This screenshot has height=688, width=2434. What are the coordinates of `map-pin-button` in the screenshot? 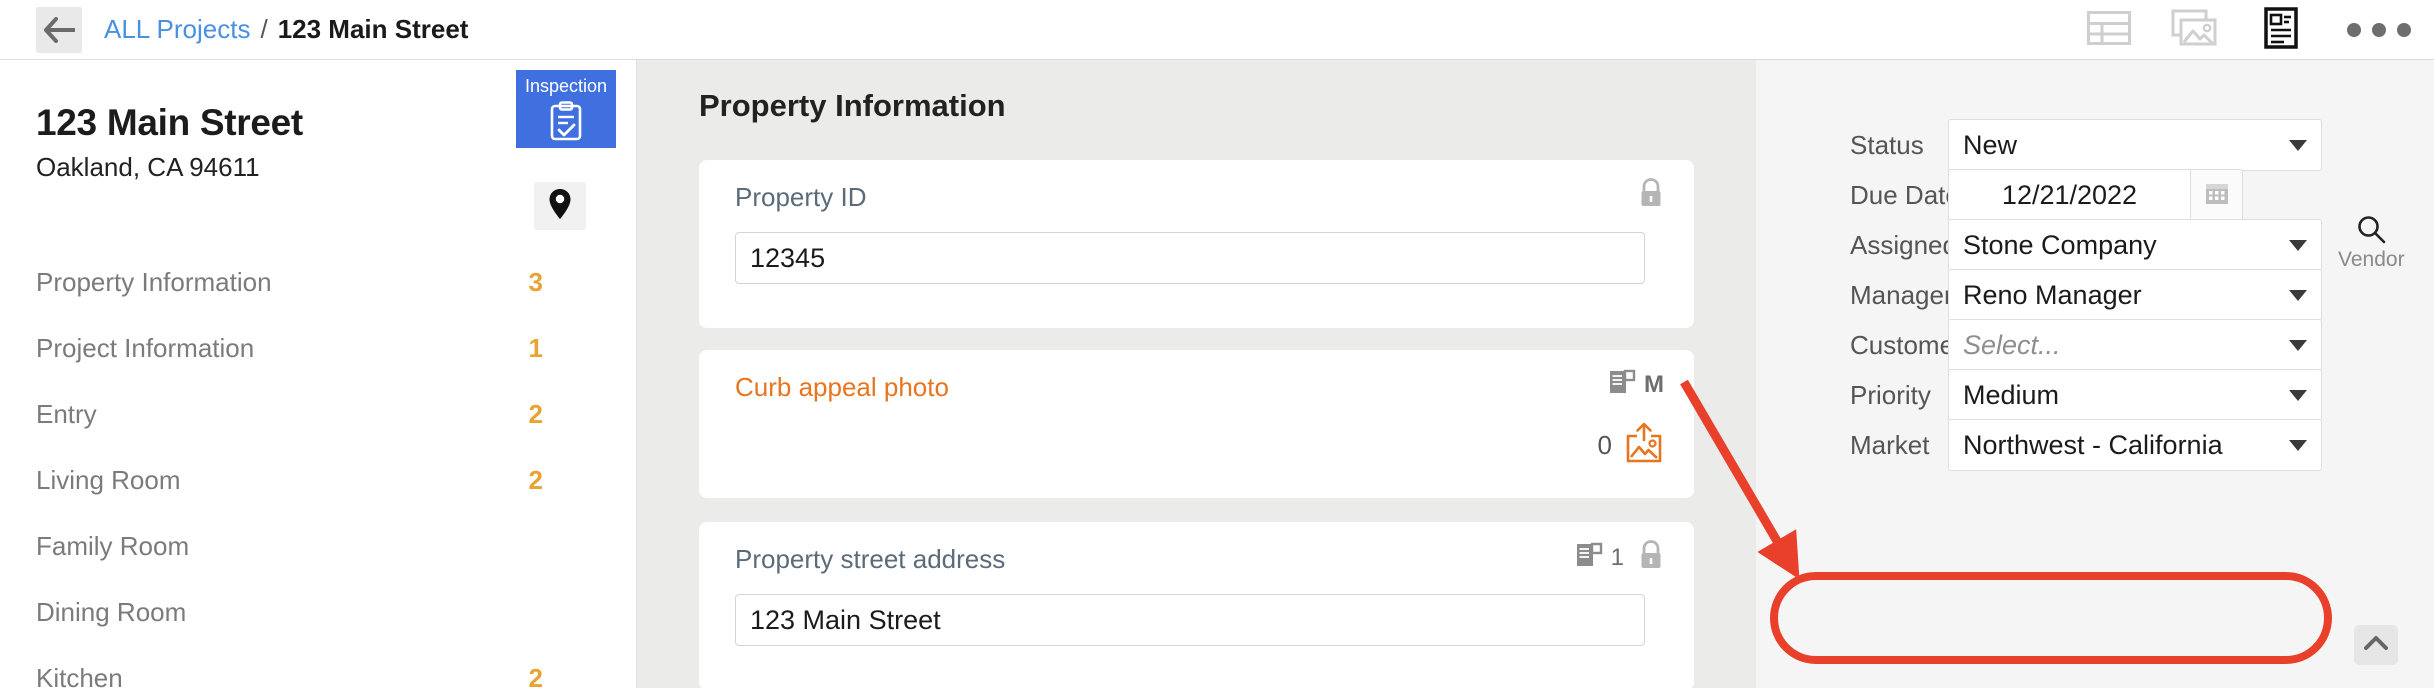 It's located at (560, 206).